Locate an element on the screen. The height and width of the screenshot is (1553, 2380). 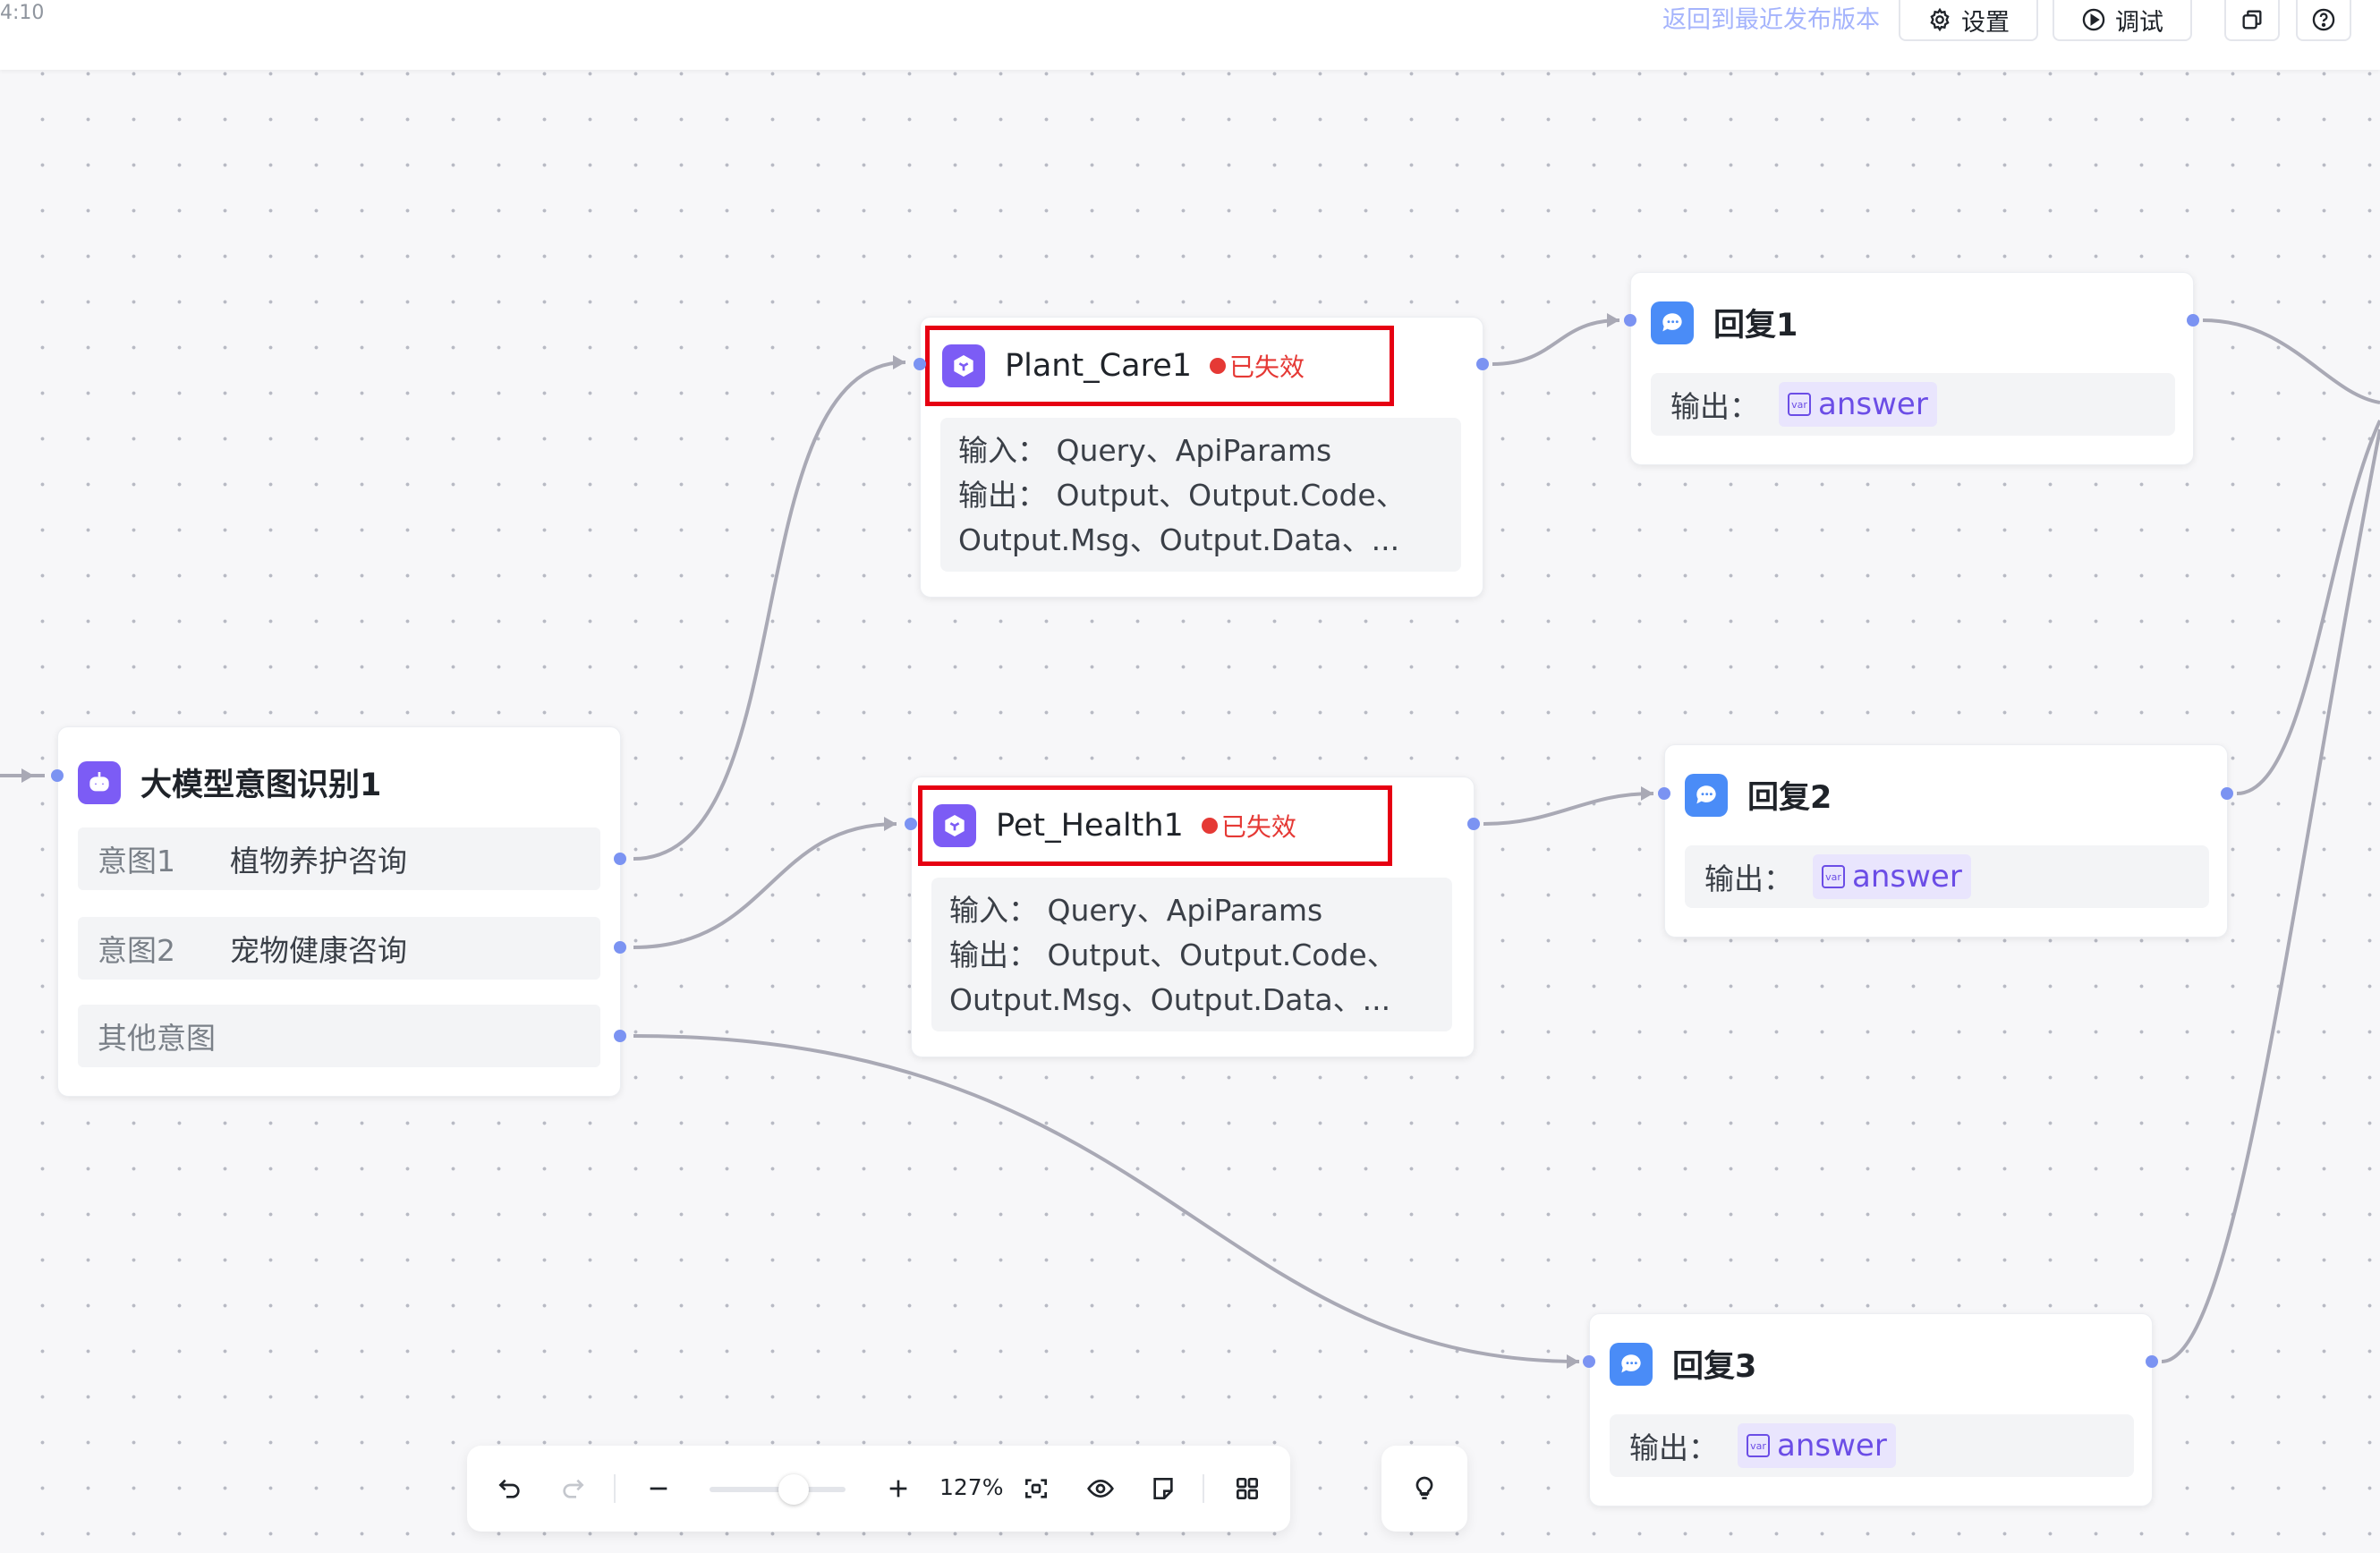
zoom-slider-handle is located at coordinates (793, 1489).